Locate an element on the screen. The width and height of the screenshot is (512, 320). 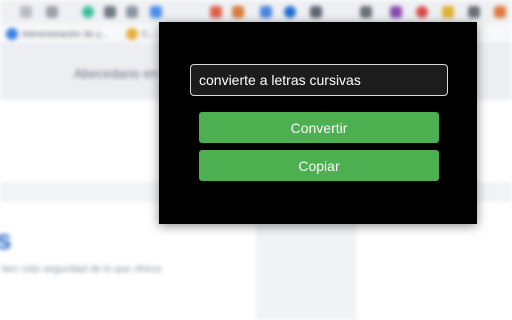
text-input is located at coordinates (319, 80).